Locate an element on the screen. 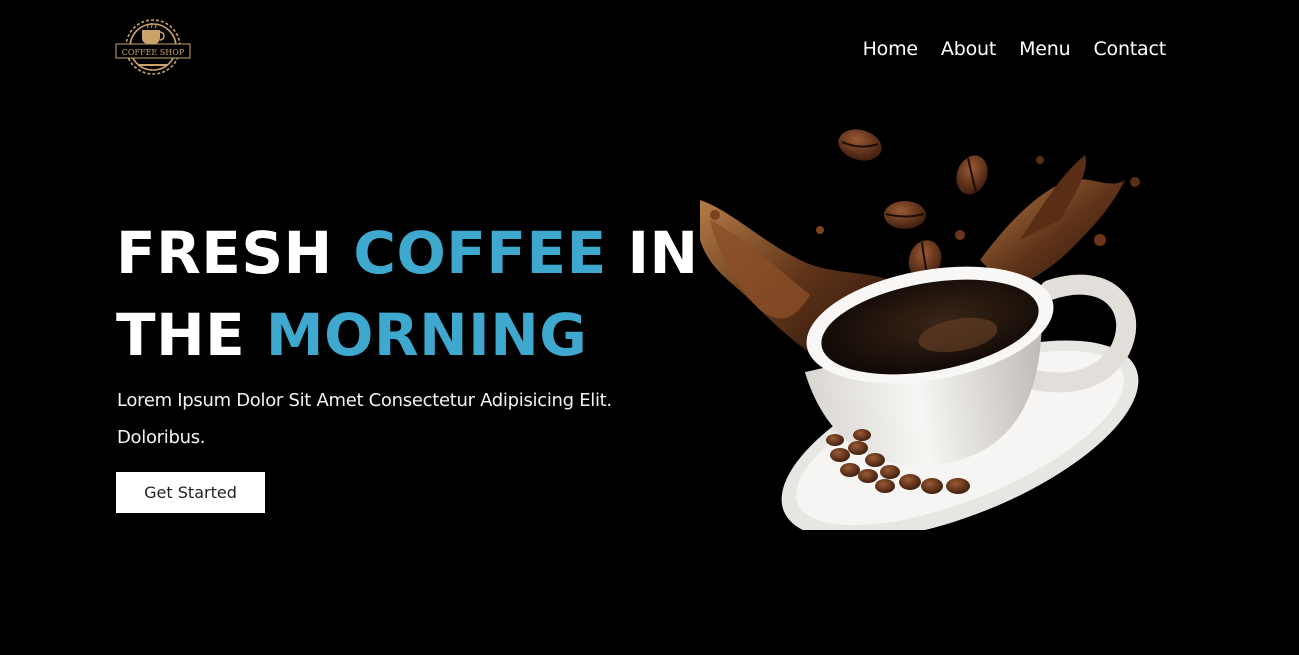 The height and width of the screenshot is (655, 1299). nav-home-link: Home is located at coordinates (891, 49).